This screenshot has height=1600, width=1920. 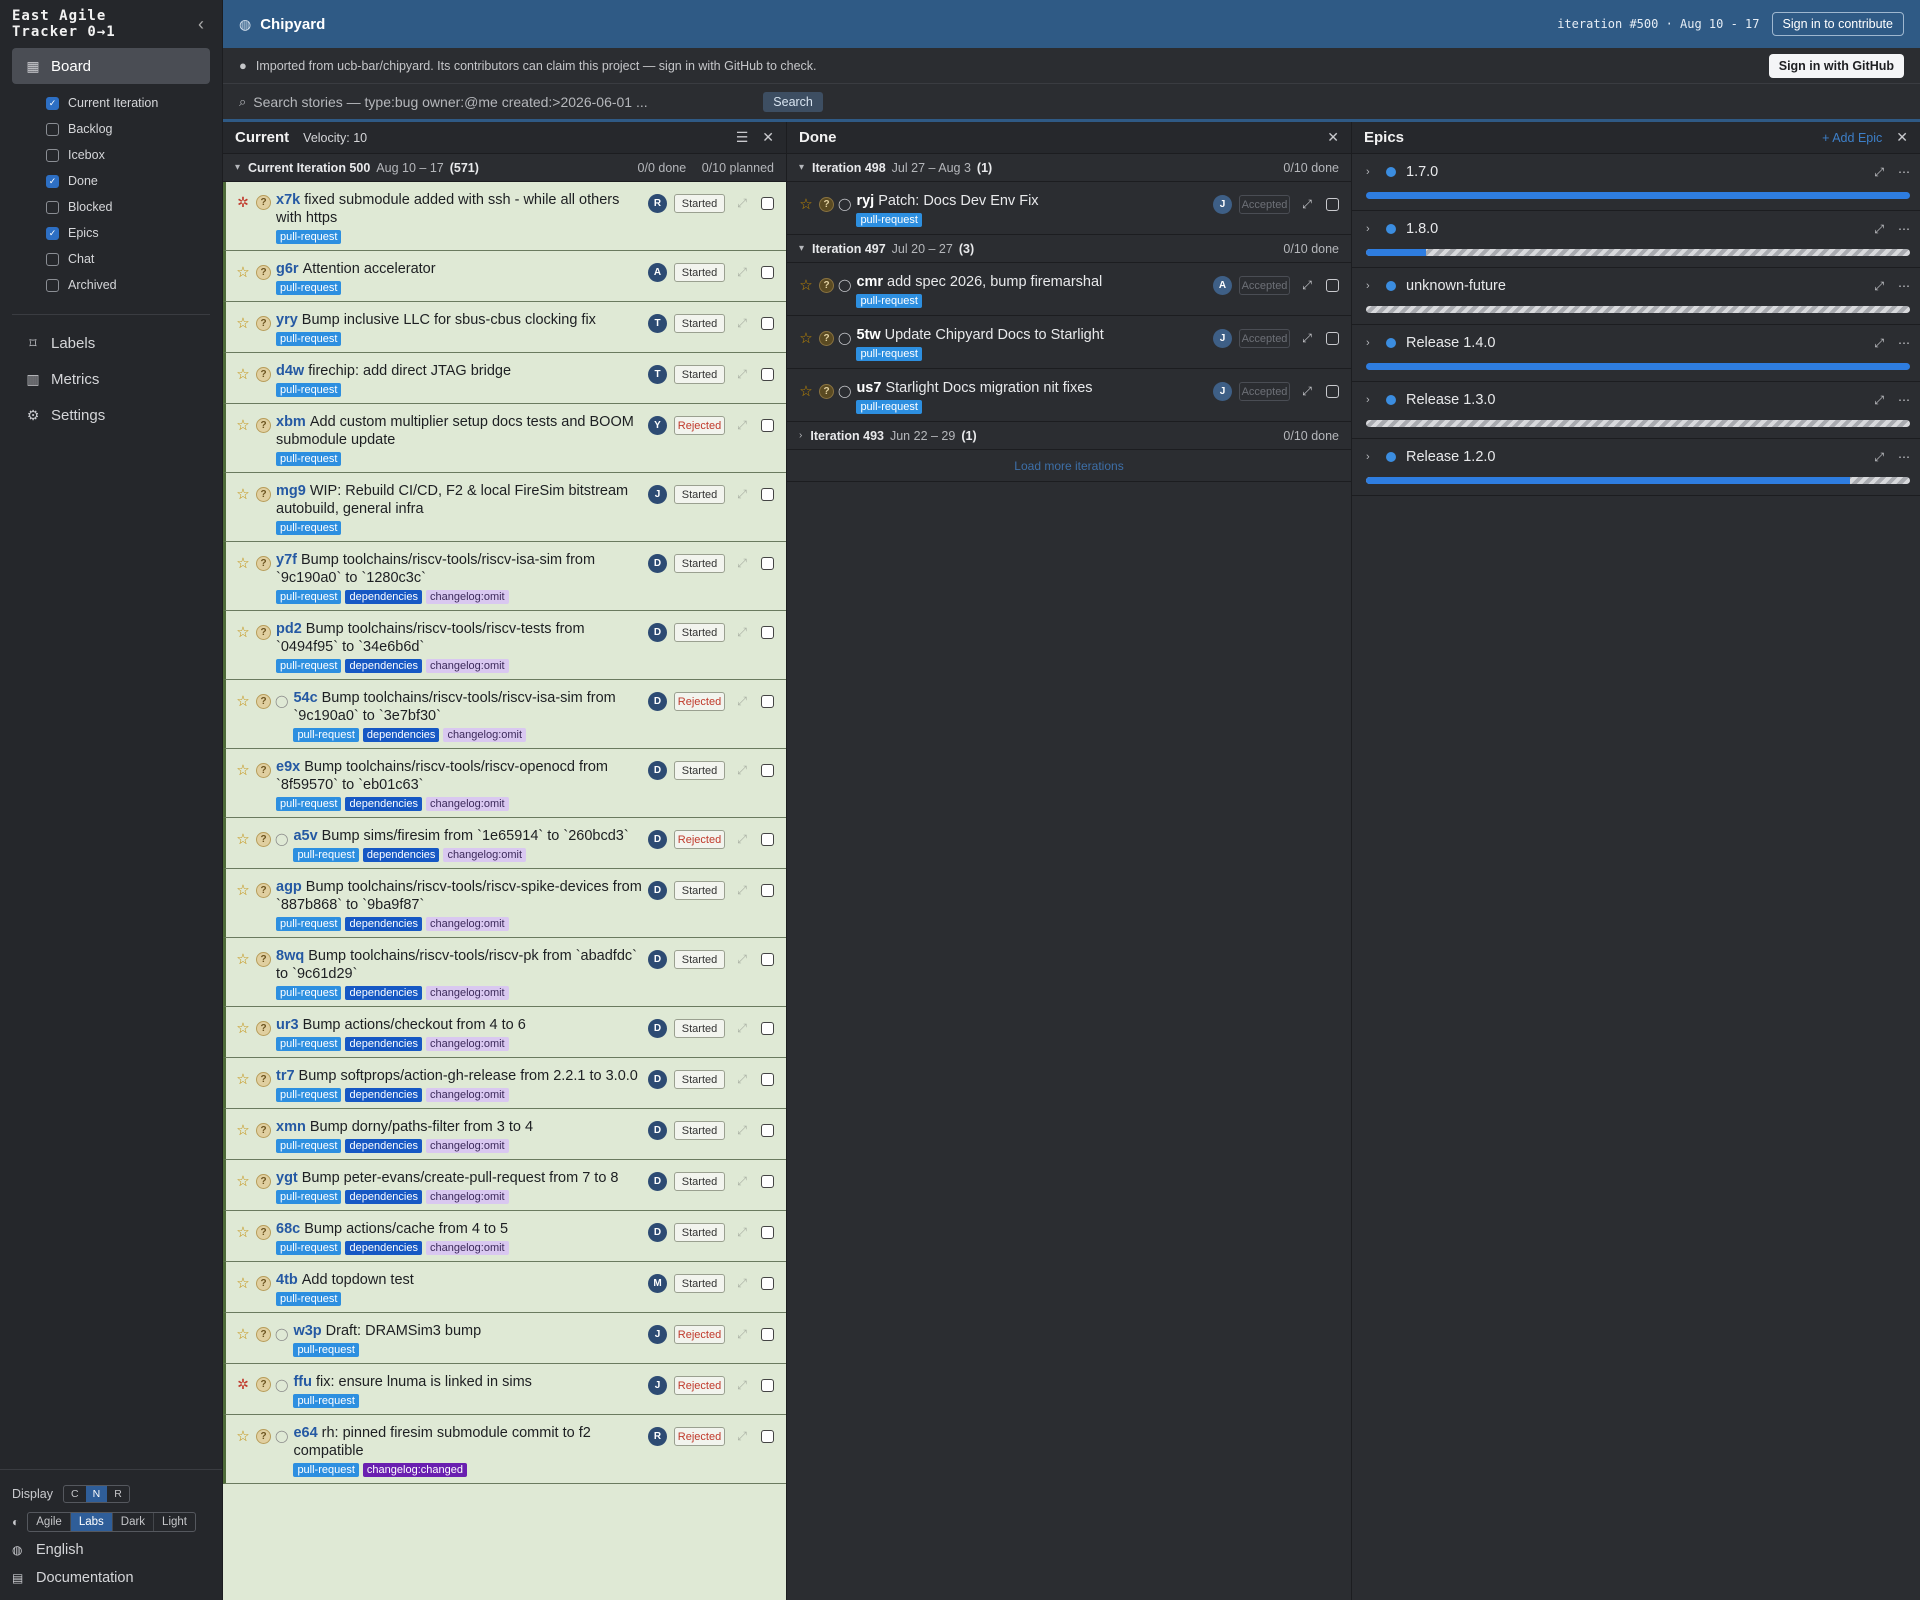 I want to click on add-epic-button: + Add Epic, so click(x=1852, y=138).